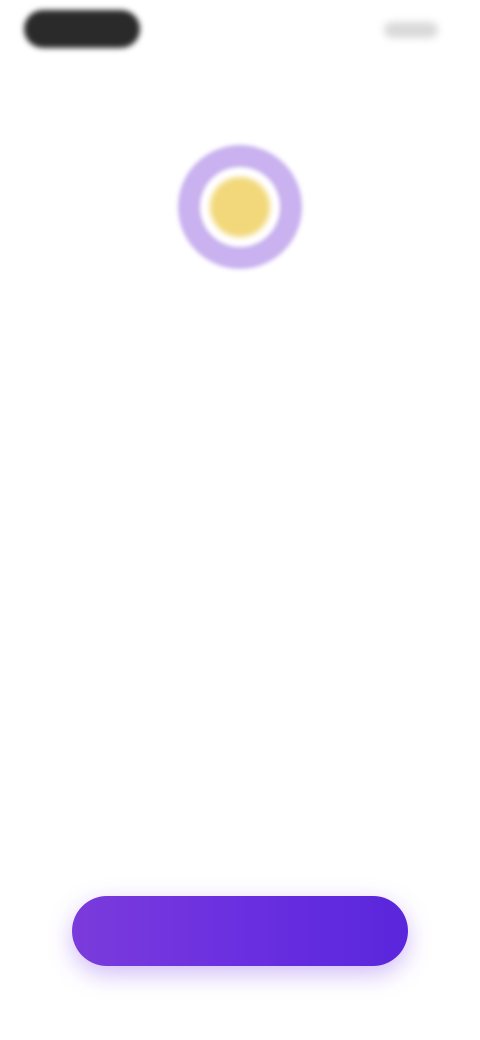 The width and height of the screenshot is (480, 1040). Describe the element at coordinates (240, 931) in the screenshot. I see `continue-button` at that location.